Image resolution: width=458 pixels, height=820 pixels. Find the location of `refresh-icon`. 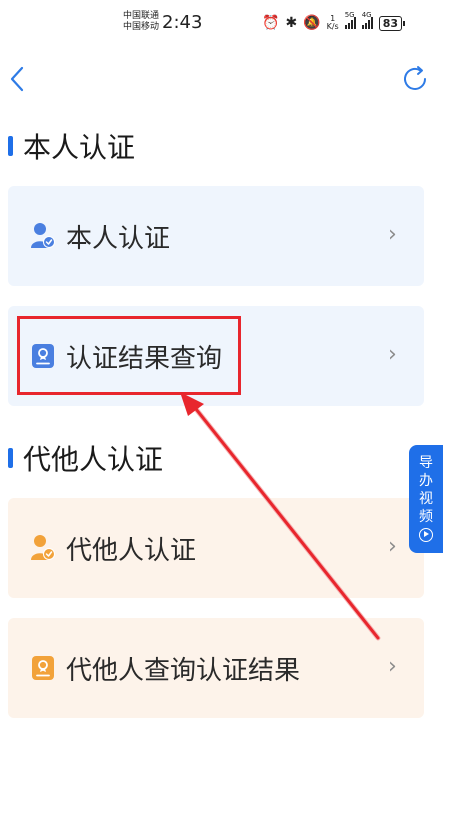

refresh-icon is located at coordinates (415, 78).